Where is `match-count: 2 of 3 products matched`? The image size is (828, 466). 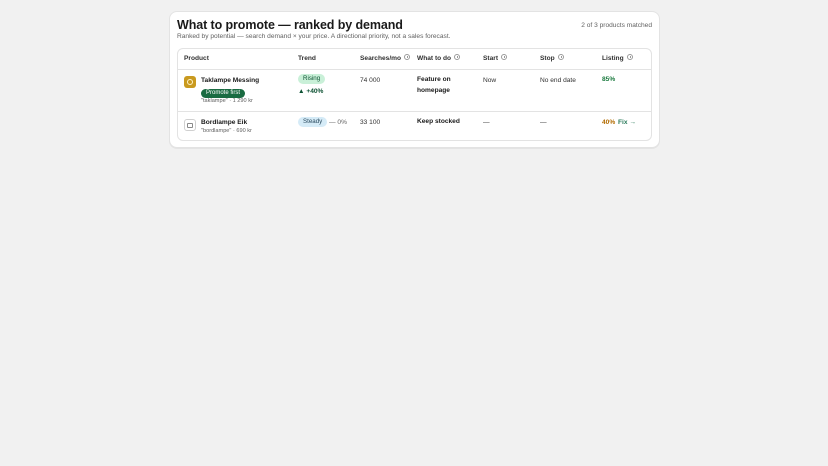 match-count: 2 of 3 products matched is located at coordinates (616, 25).